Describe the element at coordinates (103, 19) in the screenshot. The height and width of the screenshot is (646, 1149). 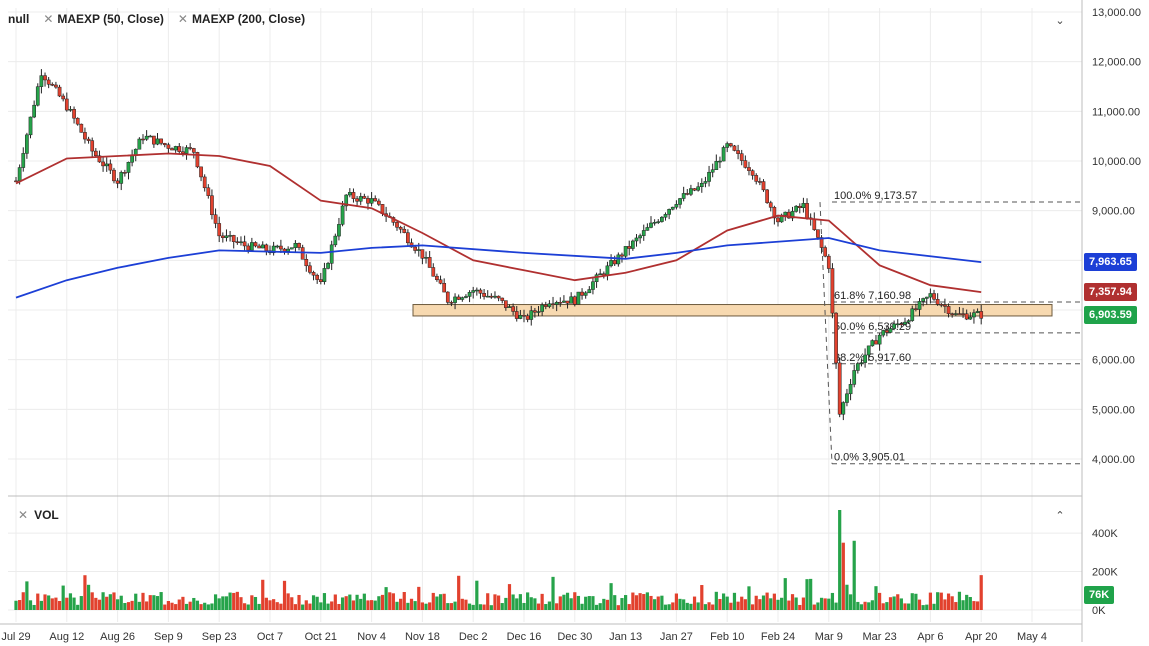
I see `ma50-legend: ✕ MAEXP (50, Close)` at that location.